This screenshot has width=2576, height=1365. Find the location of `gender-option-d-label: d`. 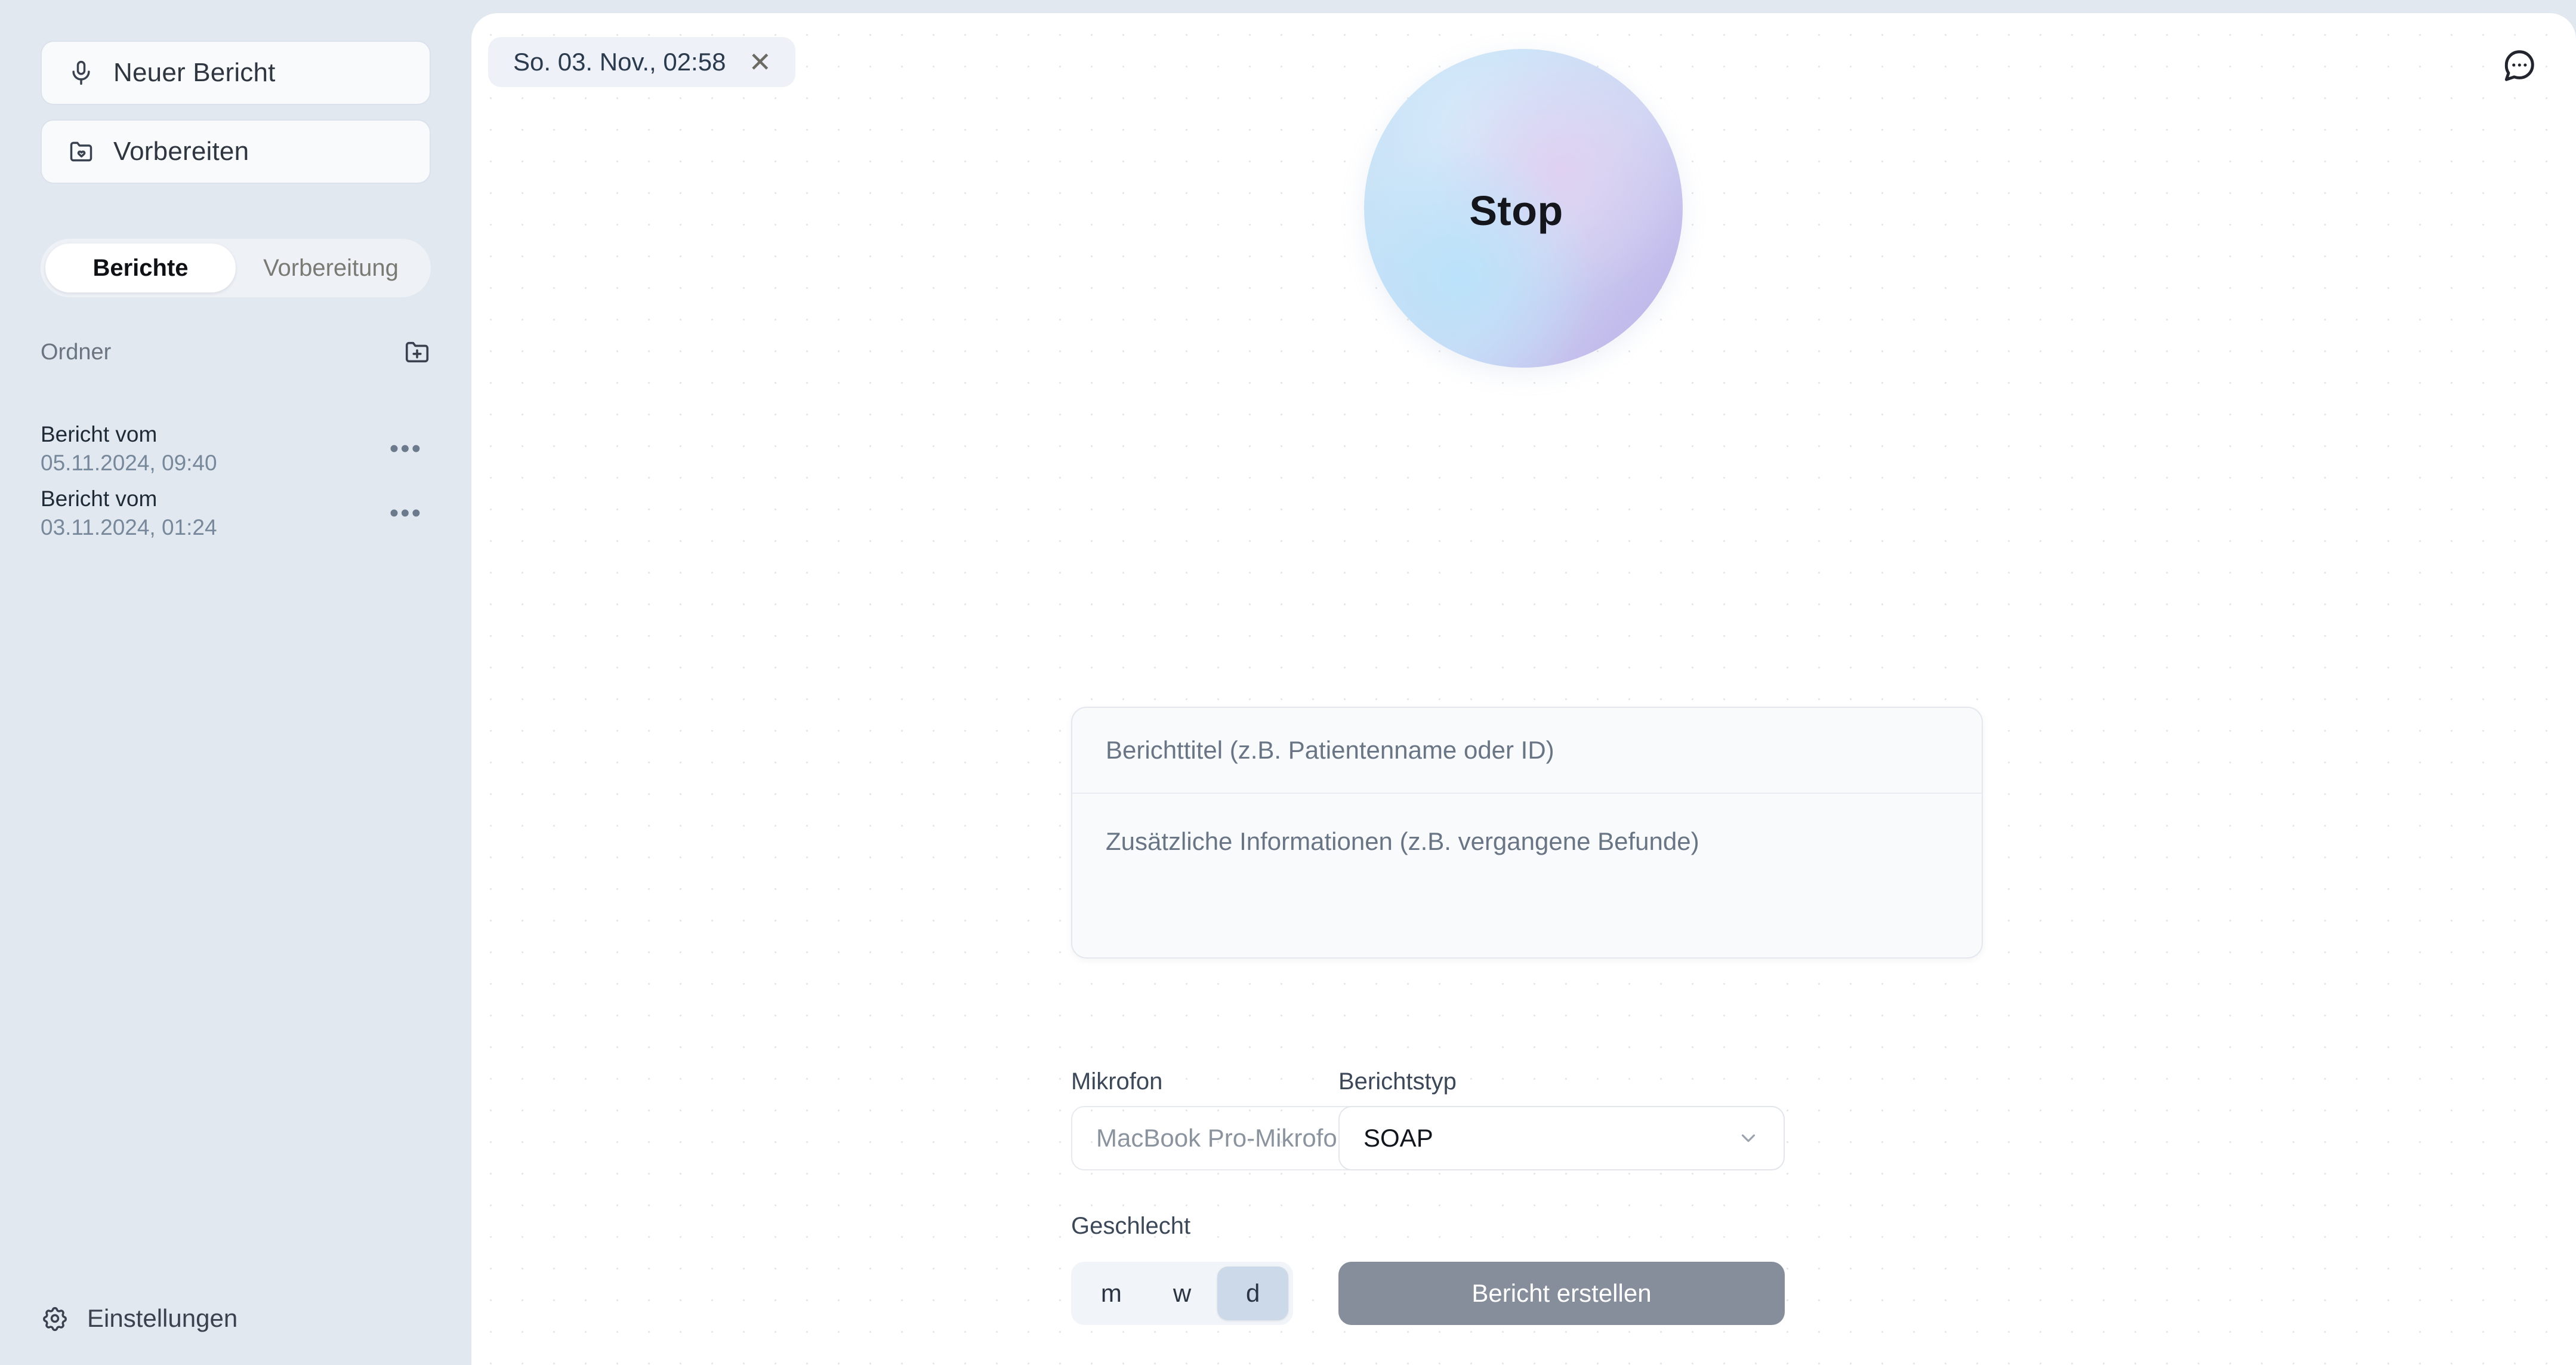

gender-option-d-label: d is located at coordinates (1253, 1293).